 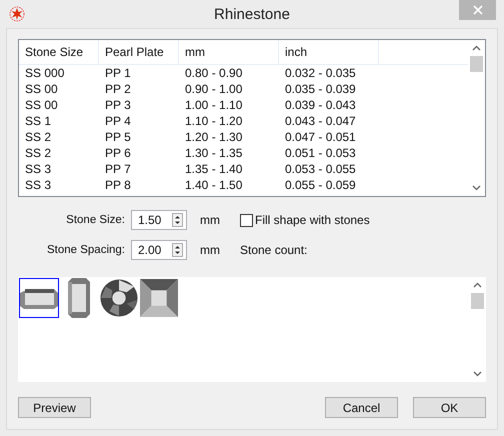 What do you see at coordinates (329, 52) in the screenshot?
I see `column-header: inch` at bounding box center [329, 52].